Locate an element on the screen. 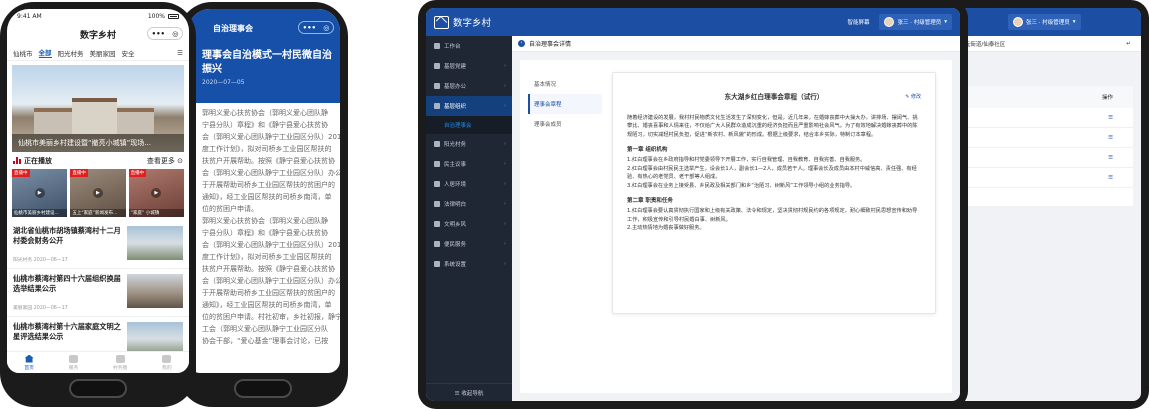  sidebar-item: 民主议事 › is located at coordinates (469, 164).